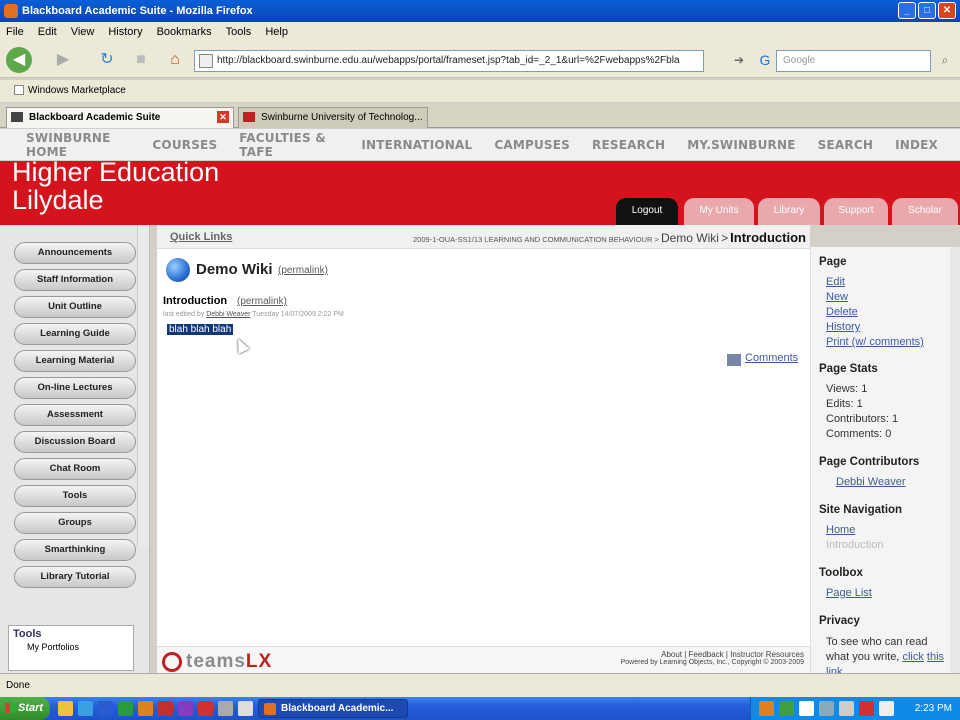  I want to click on status-bar: Done, so click(480, 685).